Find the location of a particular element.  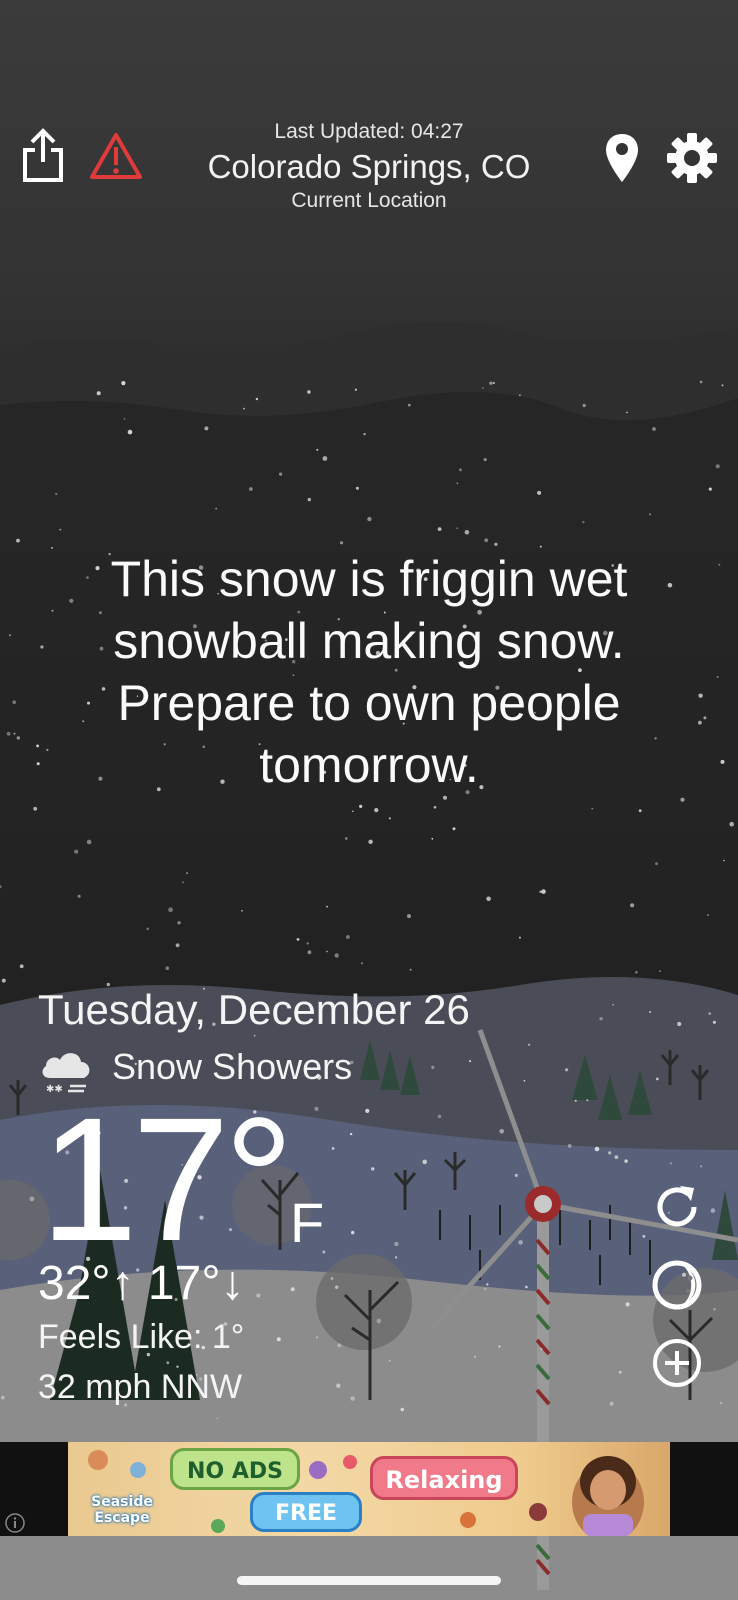

moon-phase-button is located at coordinates (677, 1285).